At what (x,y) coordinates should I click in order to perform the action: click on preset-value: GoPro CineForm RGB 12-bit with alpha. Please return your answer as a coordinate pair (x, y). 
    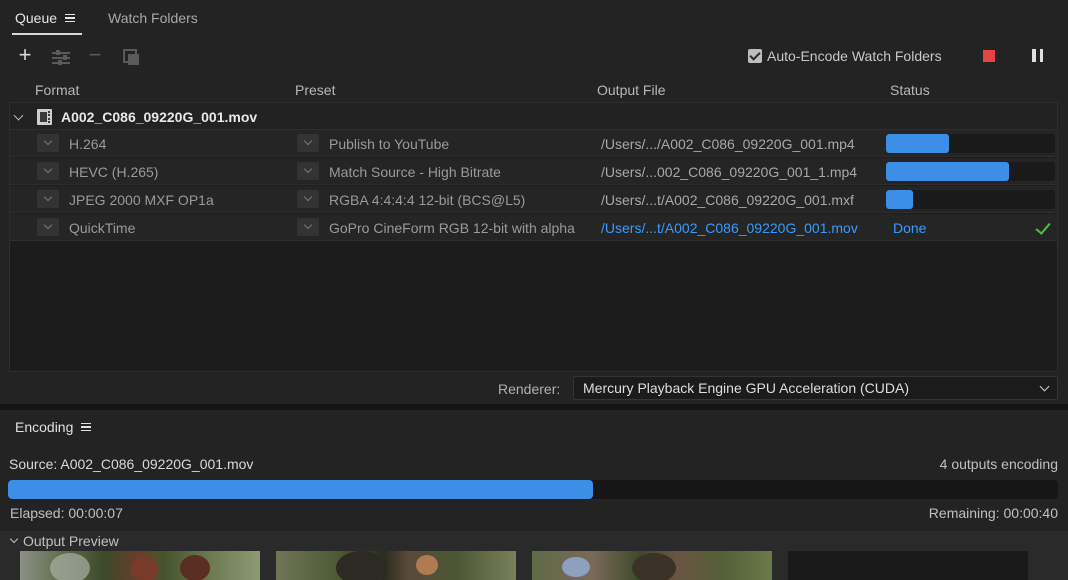
    Looking at the image, I should click on (452, 228).